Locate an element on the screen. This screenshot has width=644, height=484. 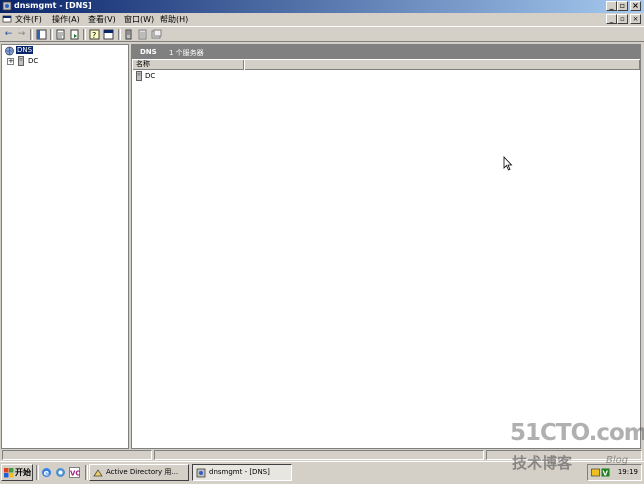
mouse-pointer-icon is located at coordinates (508, 163).